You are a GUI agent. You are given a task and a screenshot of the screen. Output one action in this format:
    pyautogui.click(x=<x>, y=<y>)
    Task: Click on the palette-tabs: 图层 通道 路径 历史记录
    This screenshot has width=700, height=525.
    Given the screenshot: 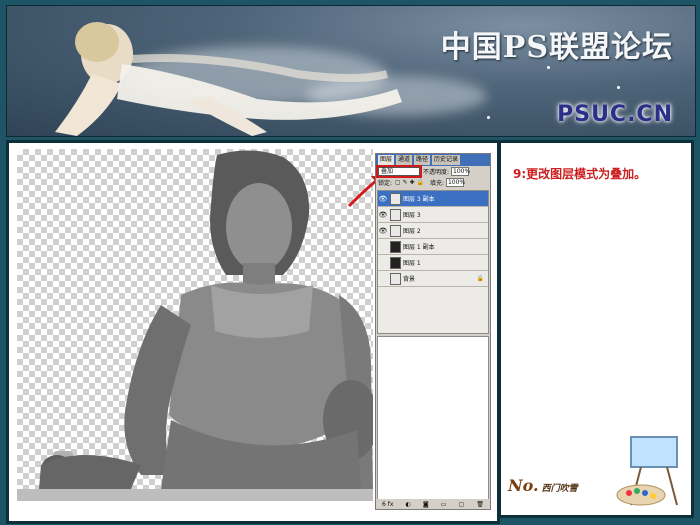 What is the action you would take?
    pyautogui.click(x=433, y=160)
    